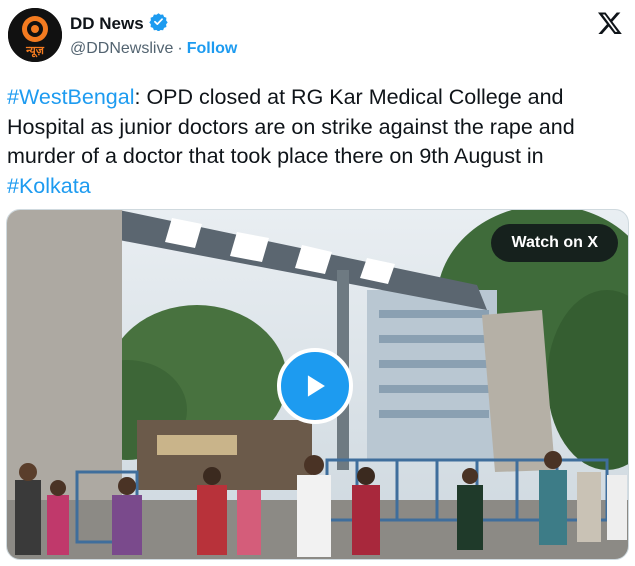 This screenshot has height=566, width=635. What do you see at coordinates (49, 186) in the screenshot?
I see `hashtag-kolkata: #Kolkata` at bounding box center [49, 186].